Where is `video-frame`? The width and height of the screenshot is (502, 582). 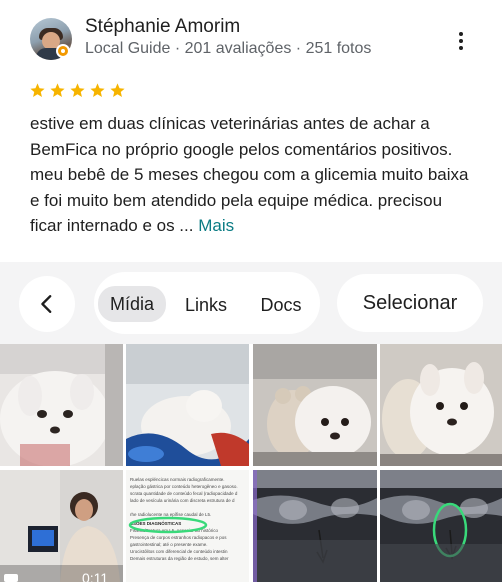
video-frame is located at coordinates (61, 526).